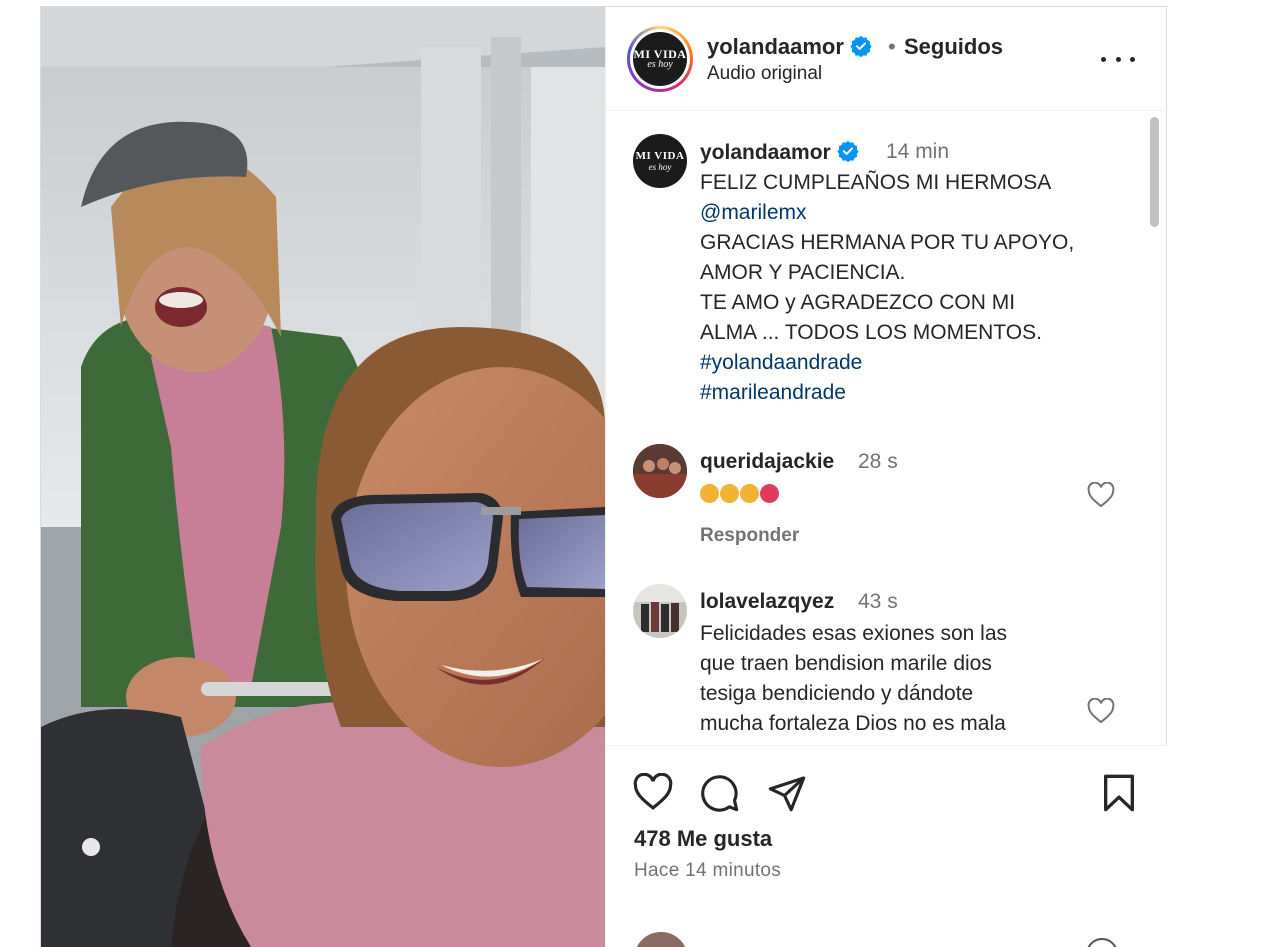  I want to click on more-horizontal-icon, so click(1118, 59).